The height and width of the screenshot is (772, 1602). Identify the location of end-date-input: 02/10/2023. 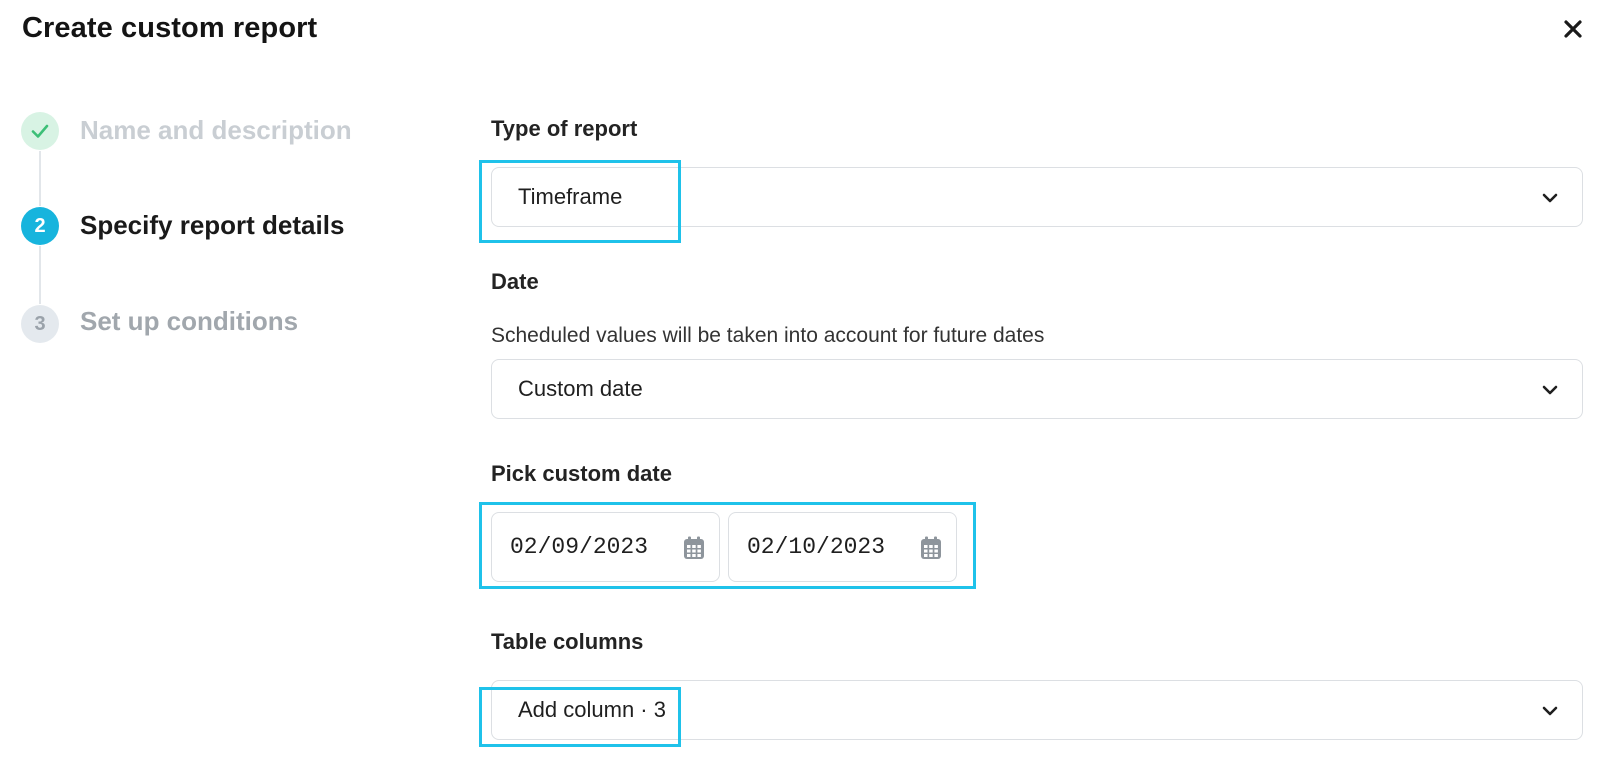
(842, 547).